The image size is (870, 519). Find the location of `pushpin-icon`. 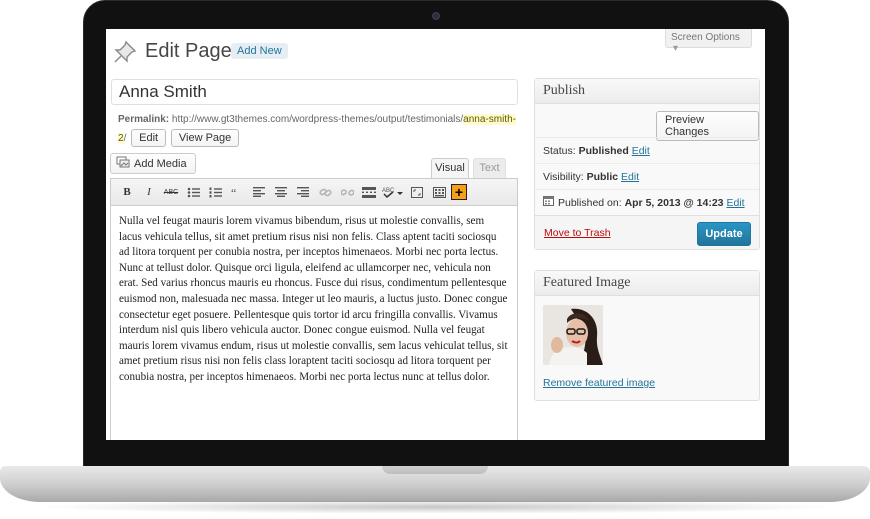

pushpin-icon is located at coordinates (125, 52).